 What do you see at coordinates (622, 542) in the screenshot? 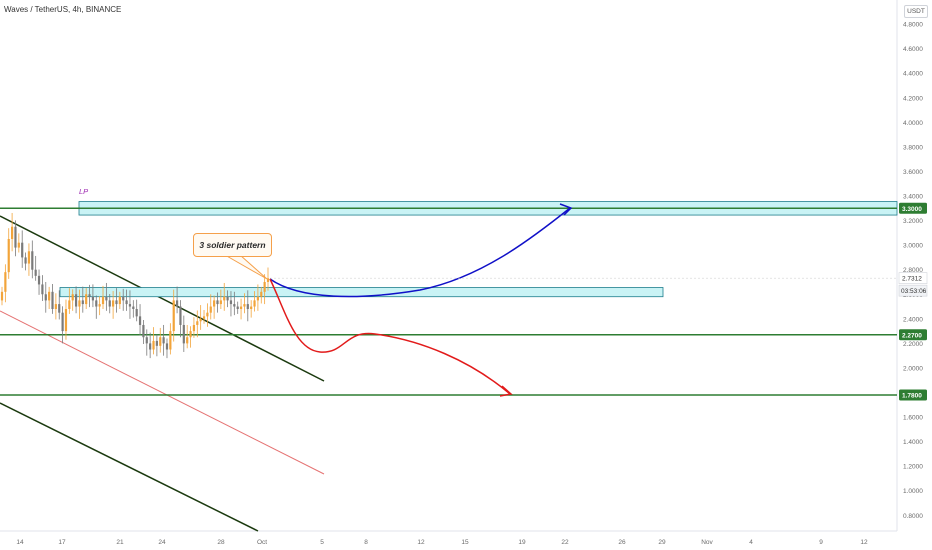
I see `time-tick-label: 26` at bounding box center [622, 542].